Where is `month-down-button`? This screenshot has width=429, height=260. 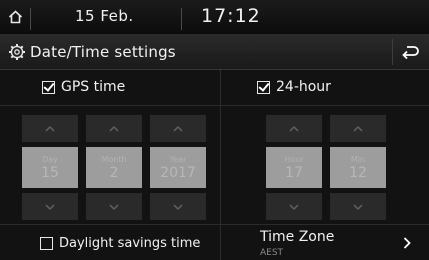 month-down-button is located at coordinates (114, 206).